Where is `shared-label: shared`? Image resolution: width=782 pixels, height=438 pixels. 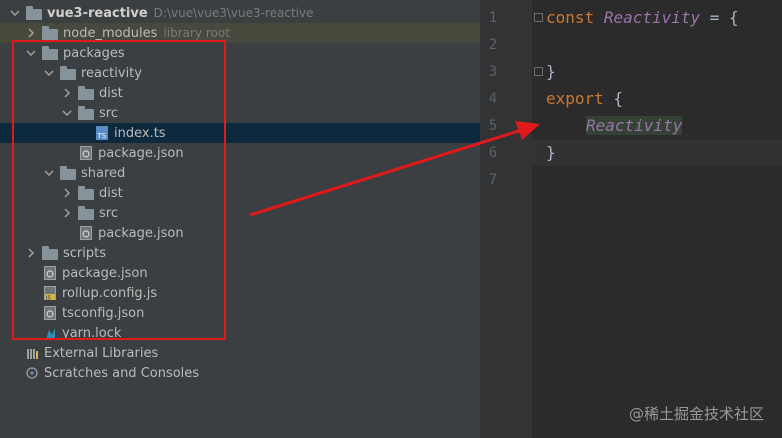
shared-label: shared is located at coordinates (103, 173).